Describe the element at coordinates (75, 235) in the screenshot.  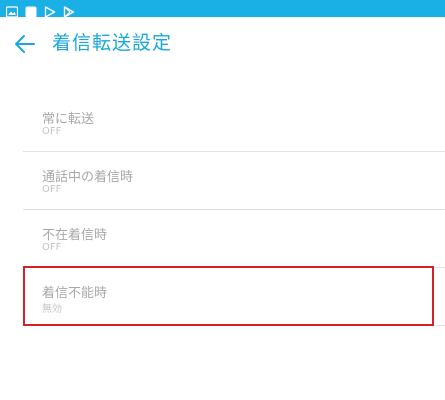
I see `setting-title: 不在着信時` at that location.